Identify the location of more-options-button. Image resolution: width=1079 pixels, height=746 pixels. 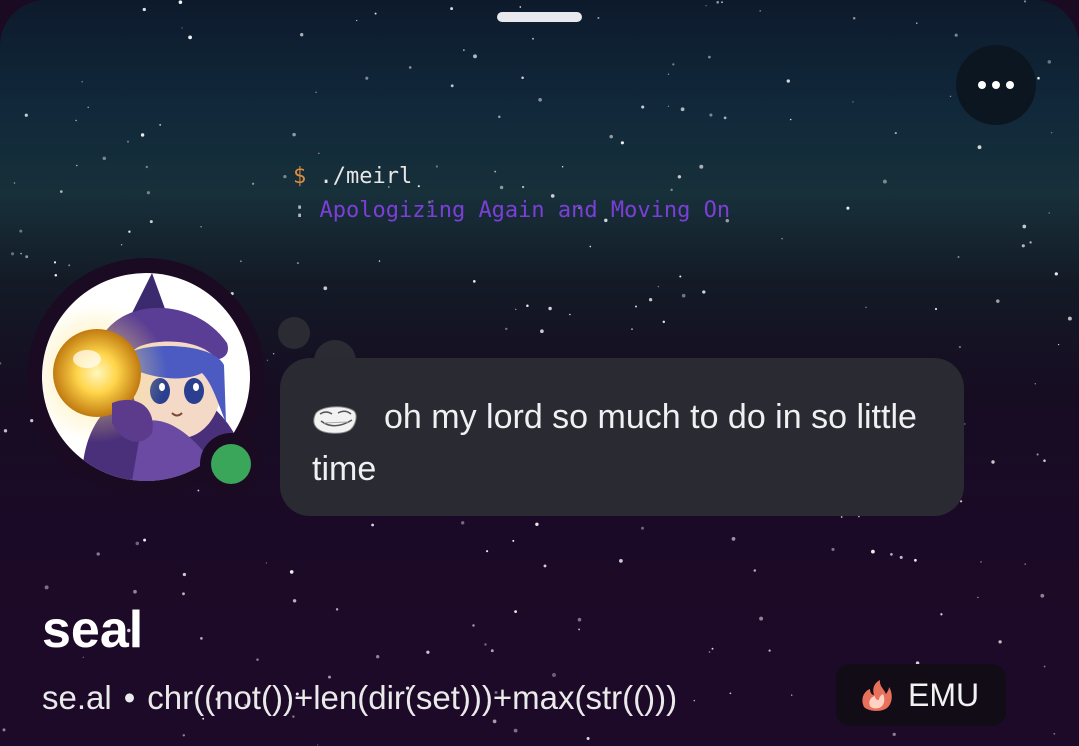
(996, 85).